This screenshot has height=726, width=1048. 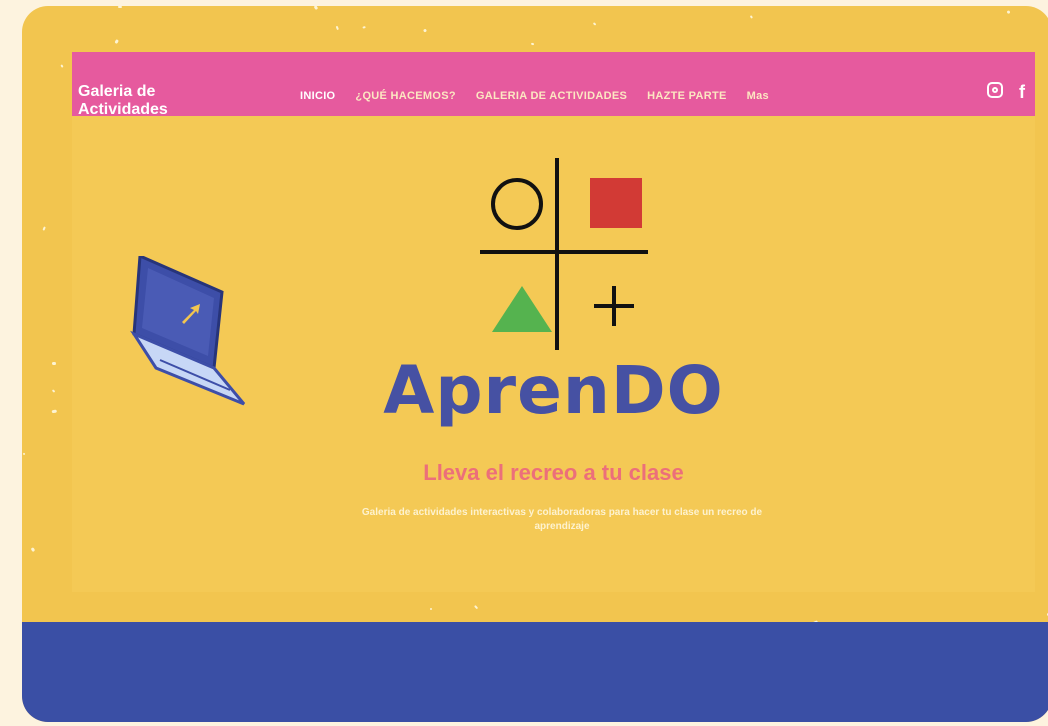 I want to click on hero-tagline: Lleva el recreo a tu clase, so click(x=553, y=472).